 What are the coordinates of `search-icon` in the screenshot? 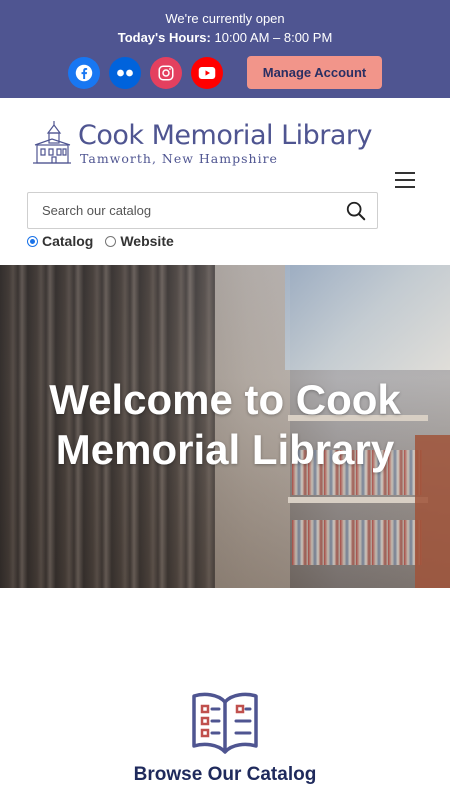 It's located at (356, 211).